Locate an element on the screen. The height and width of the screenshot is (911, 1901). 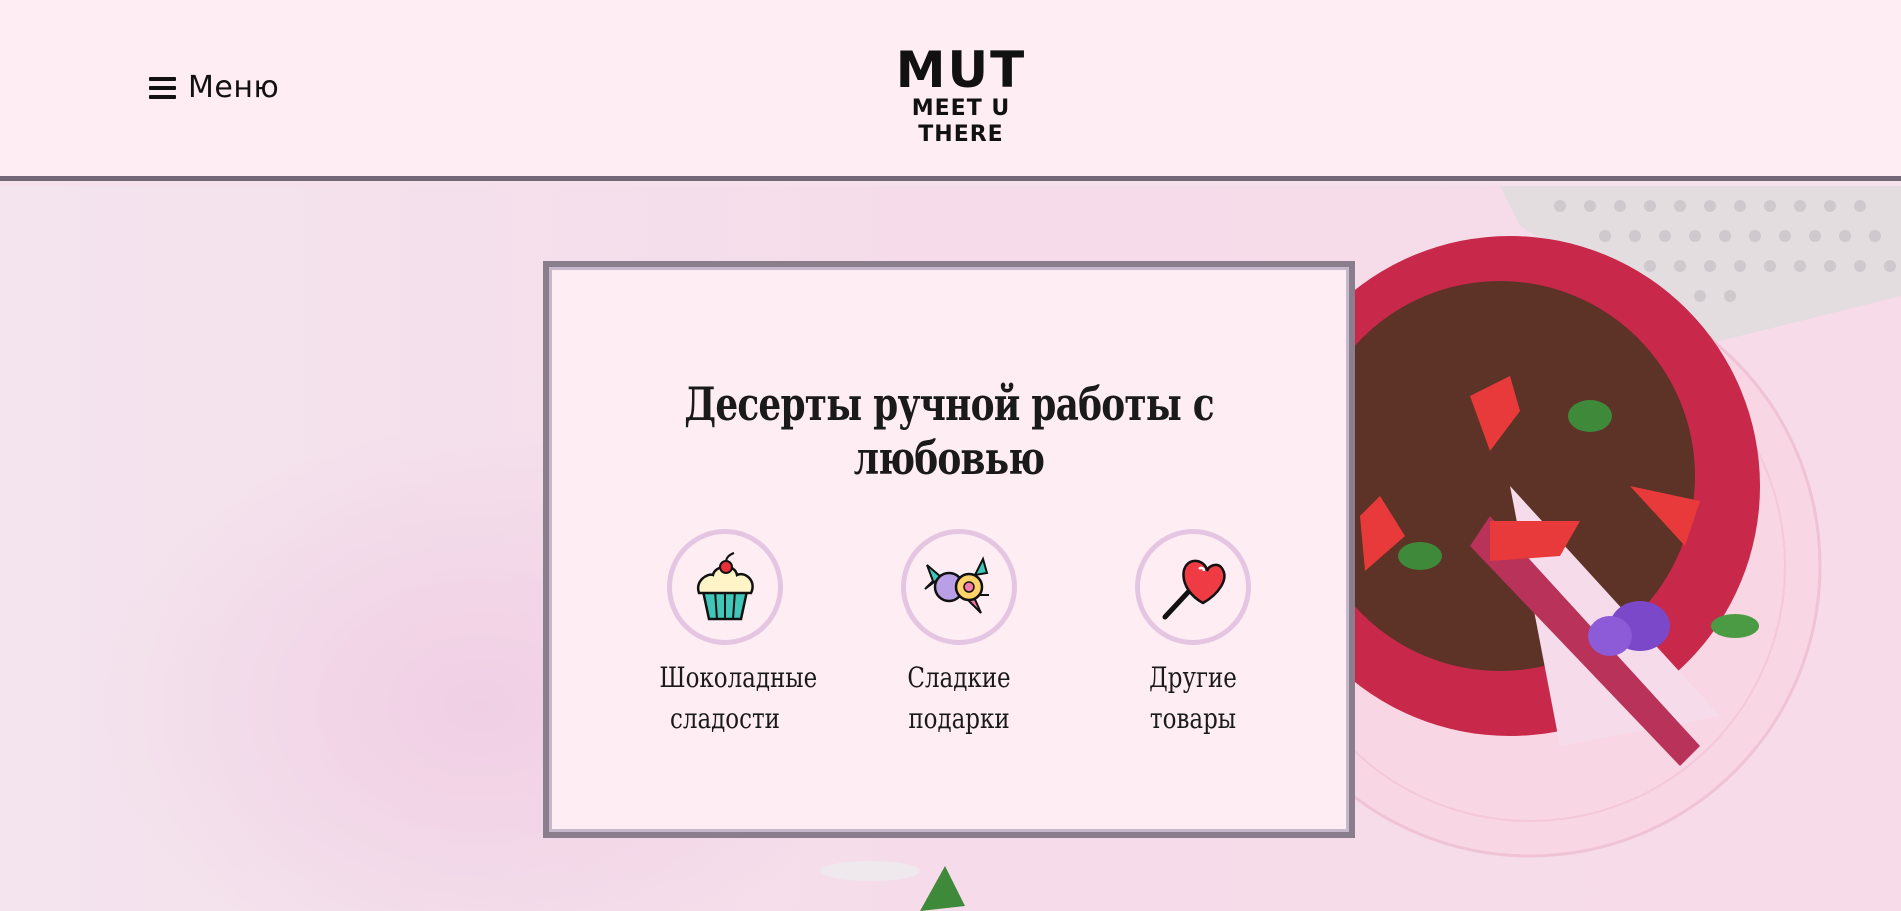
heart-lollipop-icon is located at coordinates (1194, 589).